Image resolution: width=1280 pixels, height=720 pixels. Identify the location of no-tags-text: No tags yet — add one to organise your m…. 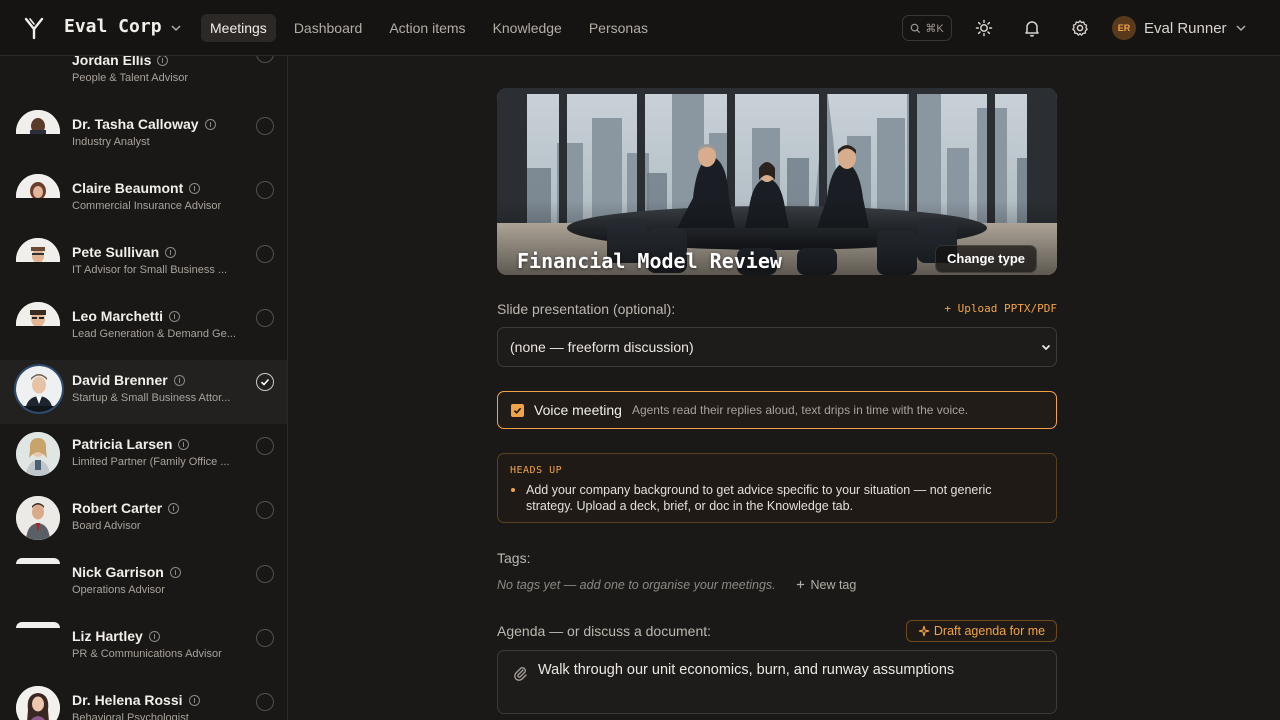
(636, 585).